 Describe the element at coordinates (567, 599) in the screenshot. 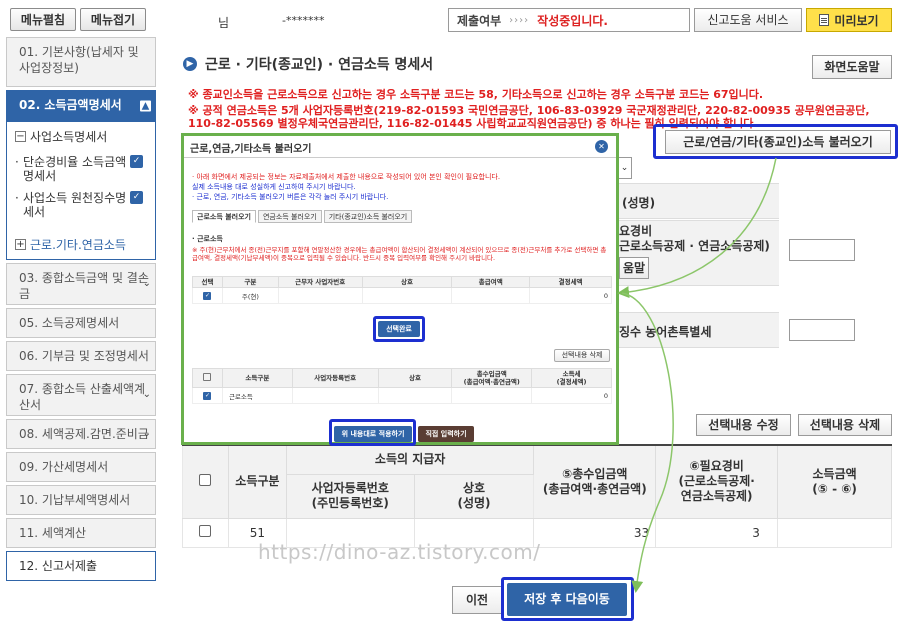

I see `highlight-save-button` at that location.